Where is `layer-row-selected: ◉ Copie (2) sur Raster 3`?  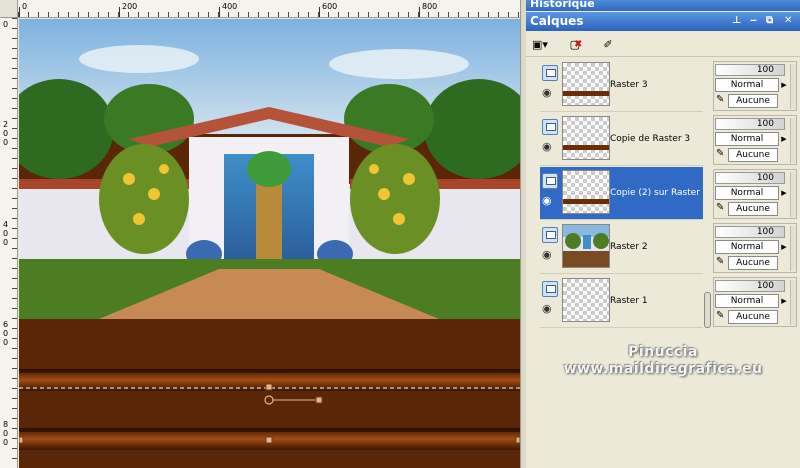
layer-row-selected: ◉ Copie (2) sur Raster 3 is located at coordinates (624, 193).